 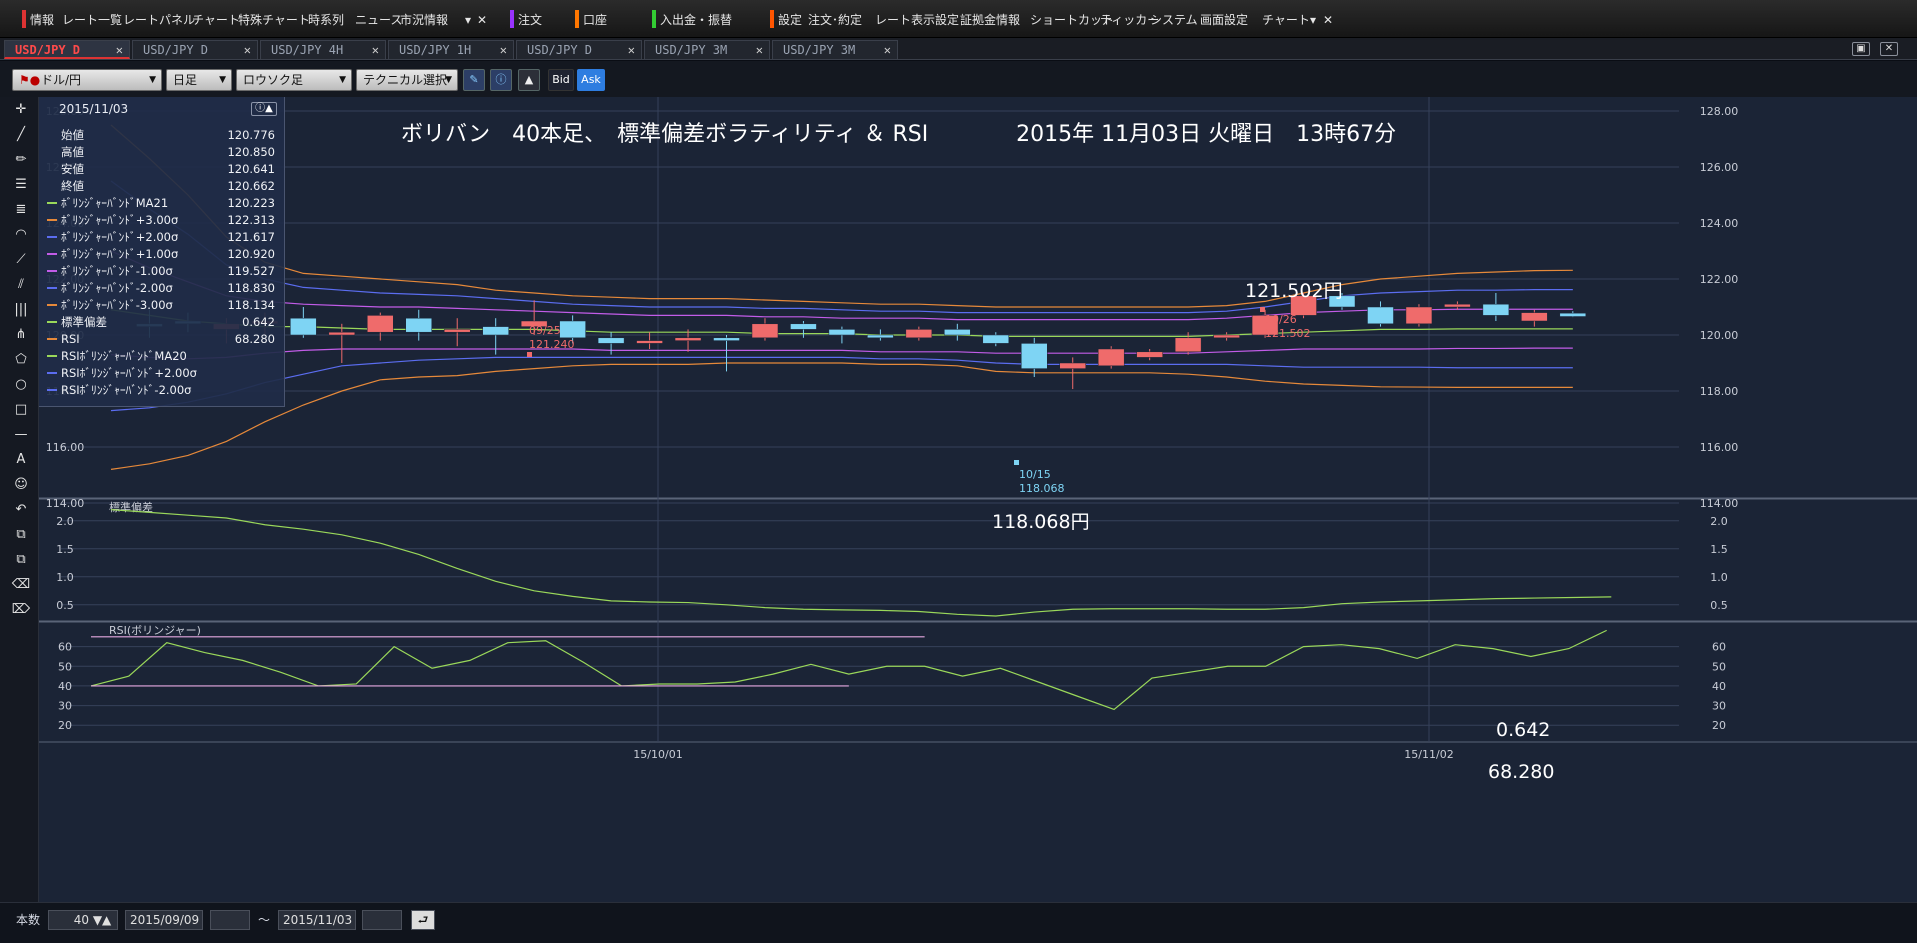 I want to click on period-select: 日足 ▼, so click(x=199, y=80).